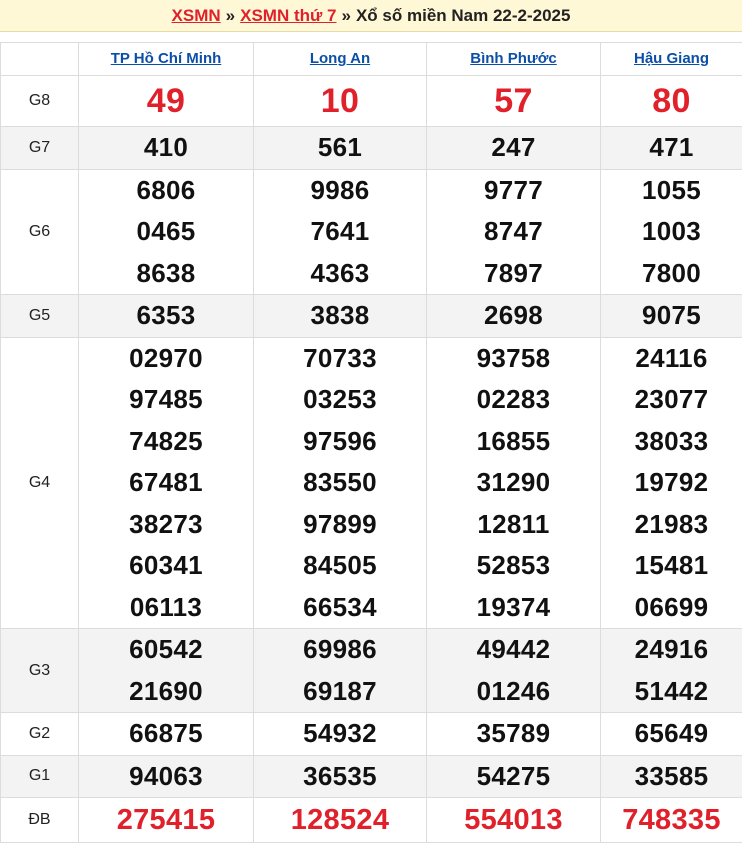  Describe the element at coordinates (340, 189) in the screenshot. I see `prize-number: 9986` at that location.